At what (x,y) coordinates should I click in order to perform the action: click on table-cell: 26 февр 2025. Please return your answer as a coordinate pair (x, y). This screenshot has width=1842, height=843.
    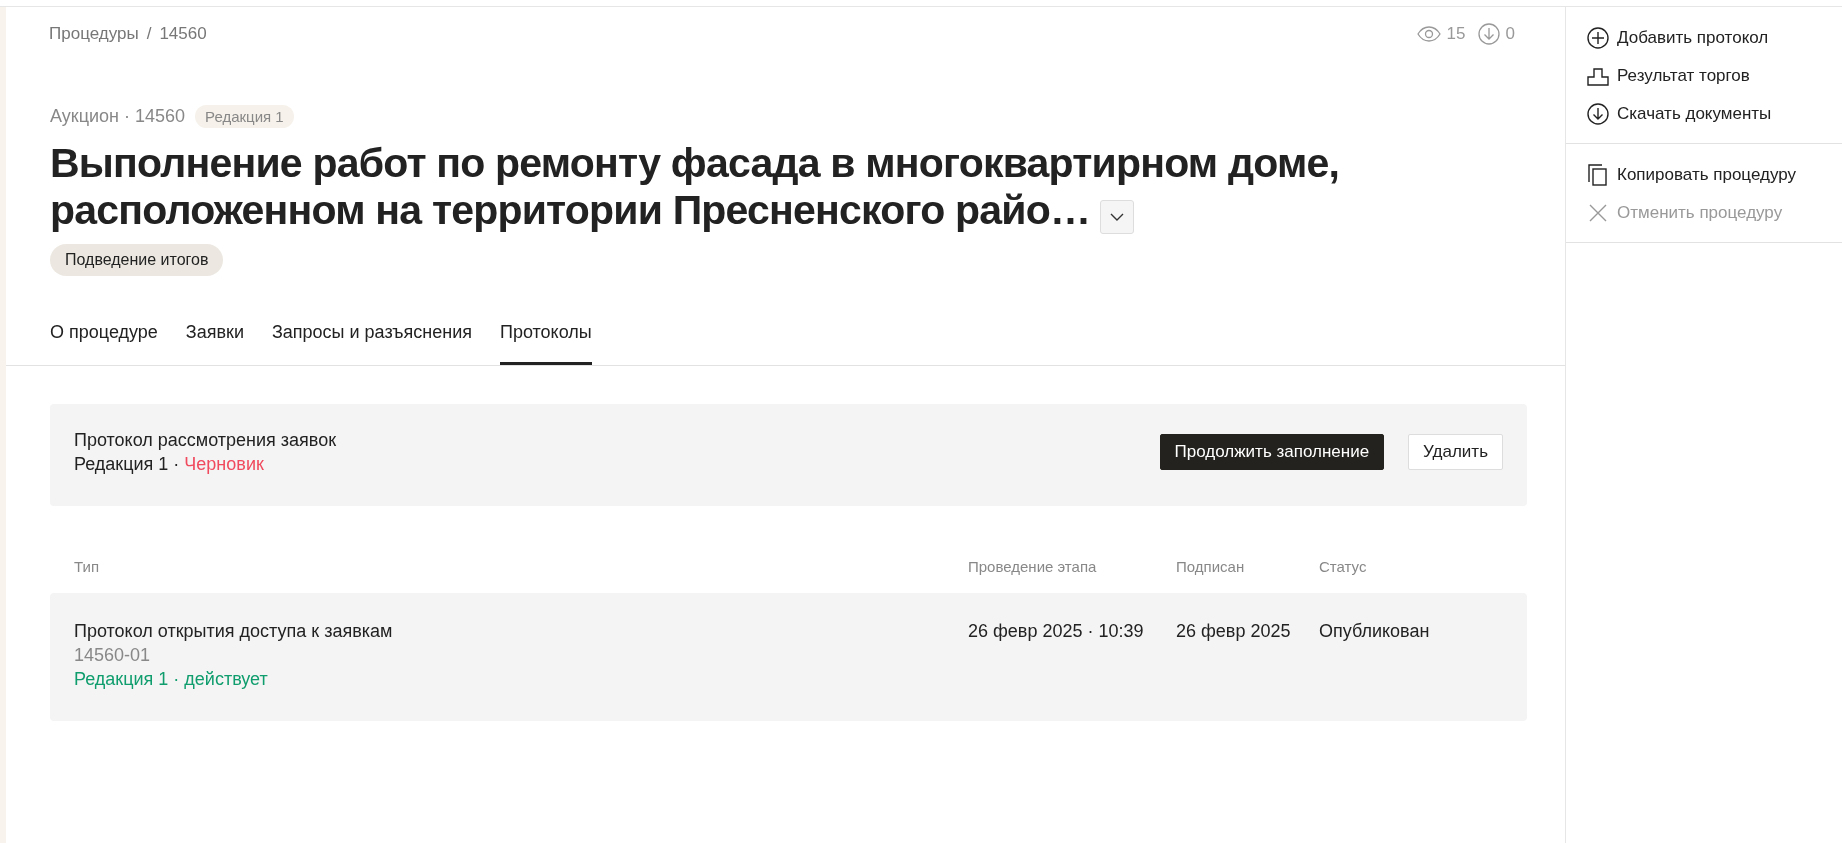
    Looking at the image, I should click on (1233, 631).